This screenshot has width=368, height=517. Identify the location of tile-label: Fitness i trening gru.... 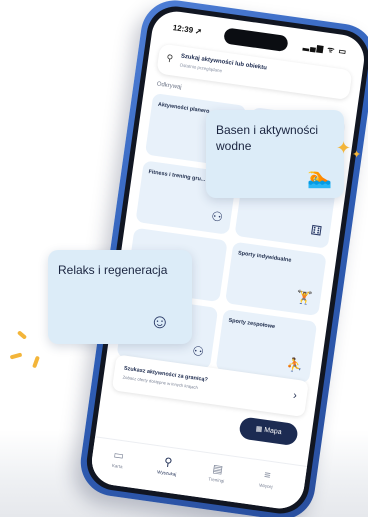
(177, 176).